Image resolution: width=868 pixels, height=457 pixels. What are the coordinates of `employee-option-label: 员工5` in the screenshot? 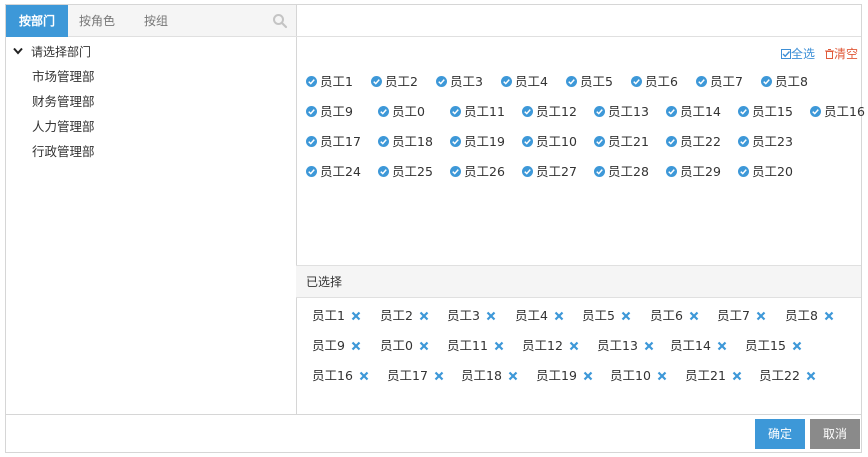 It's located at (596, 81).